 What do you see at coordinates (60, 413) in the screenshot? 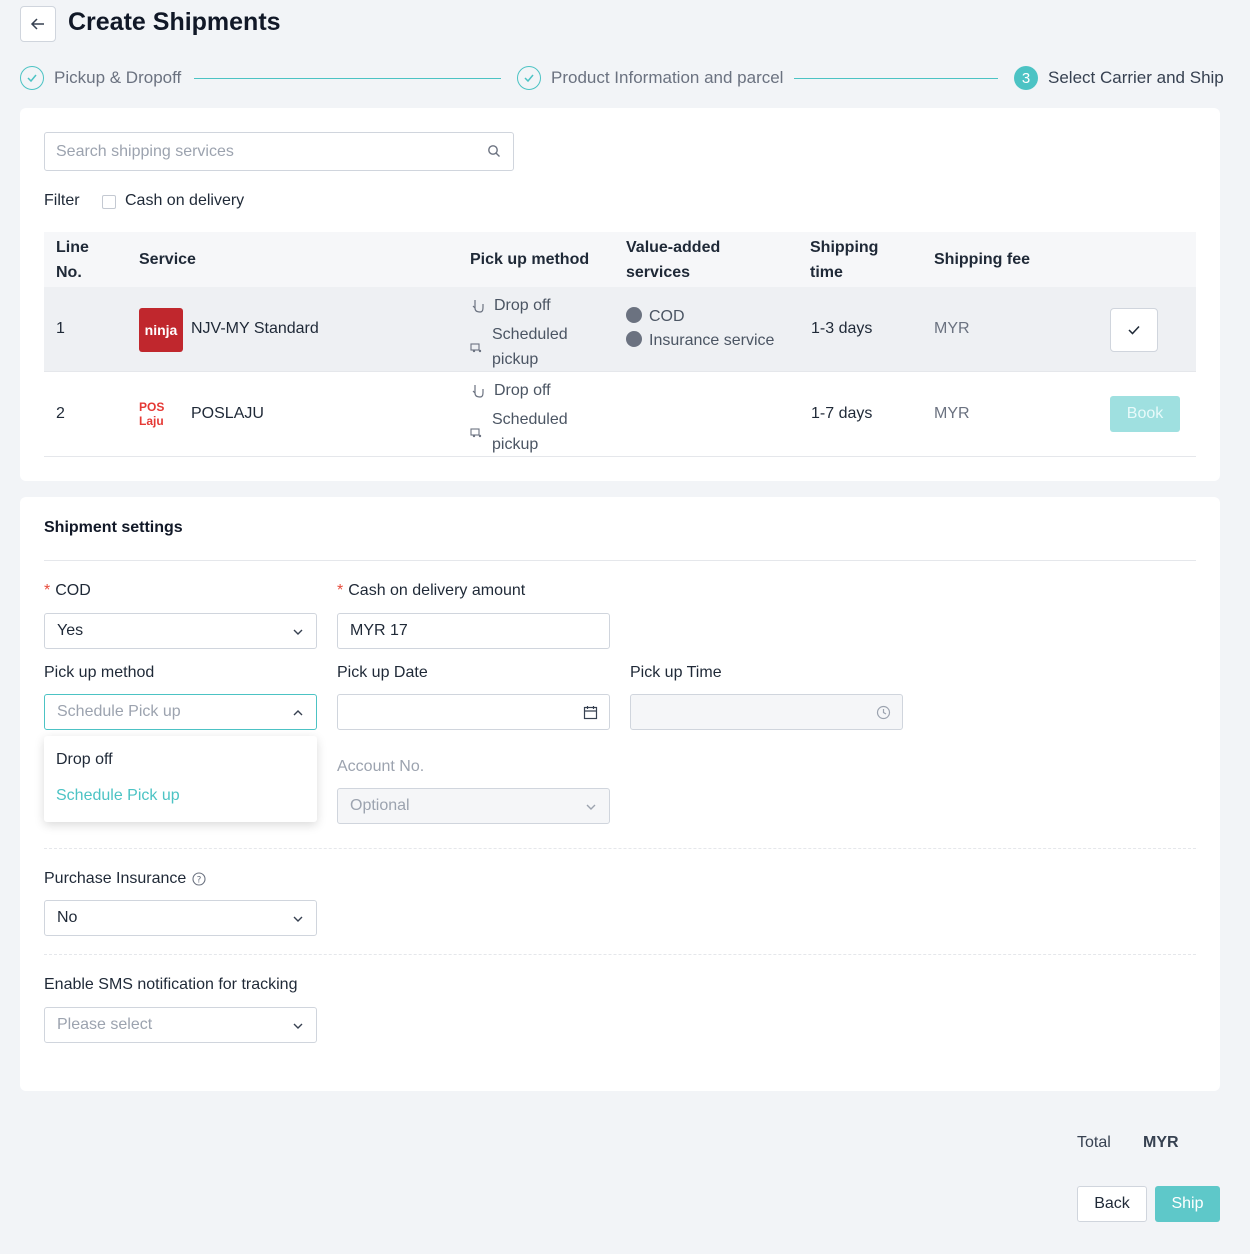
I see `line-number: 2` at bounding box center [60, 413].